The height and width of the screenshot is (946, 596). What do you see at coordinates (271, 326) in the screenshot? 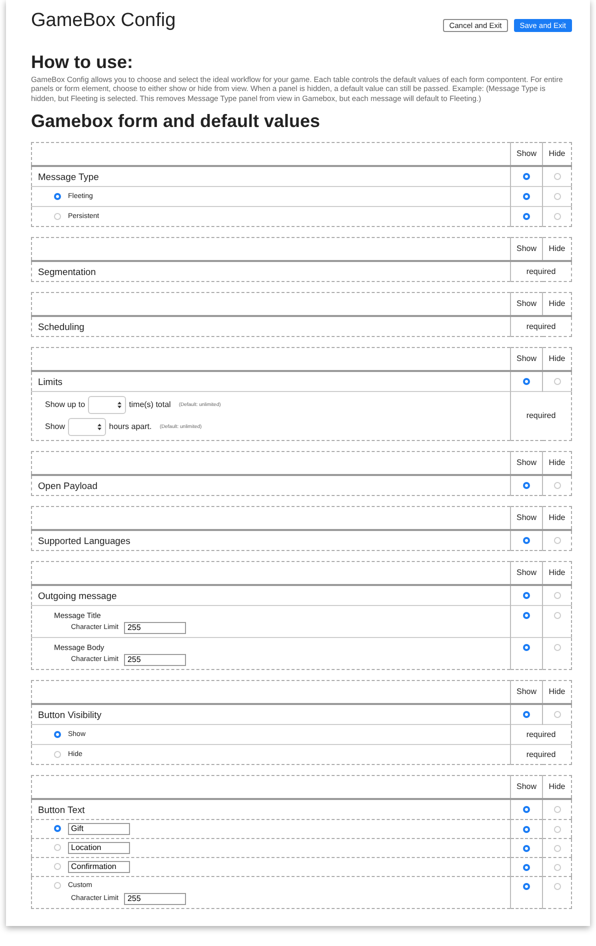
I see `panel-title: Scheduling` at bounding box center [271, 326].